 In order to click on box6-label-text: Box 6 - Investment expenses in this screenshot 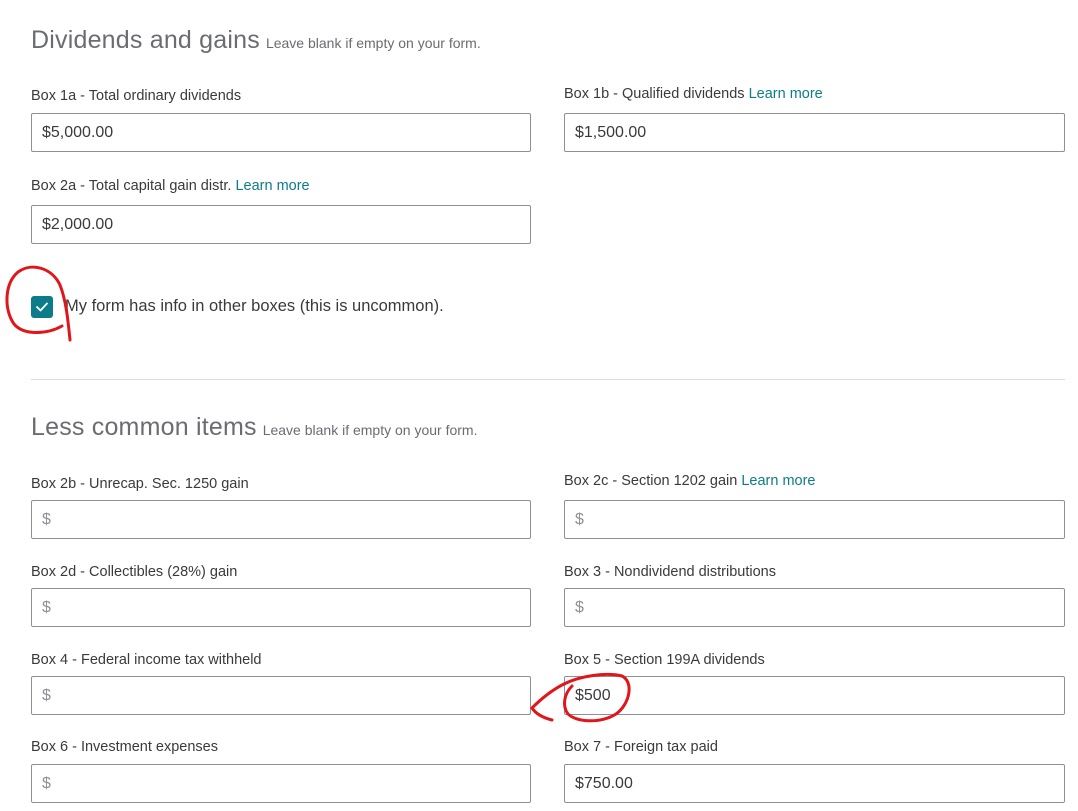, I will do `click(124, 747)`.